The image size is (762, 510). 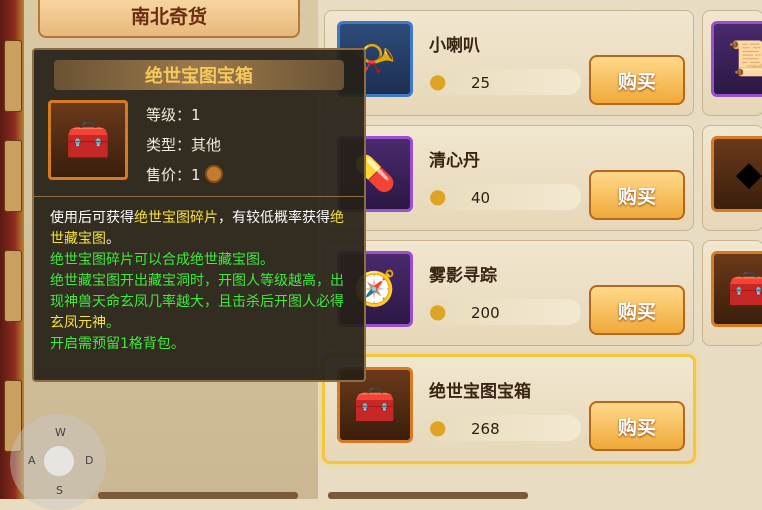 What do you see at coordinates (509, 409) in the screenshot?
I see `shop-item-card-selected: 🧰 绝世宝图宝箱 ● 268 购买` at bounding box center [509, 409].